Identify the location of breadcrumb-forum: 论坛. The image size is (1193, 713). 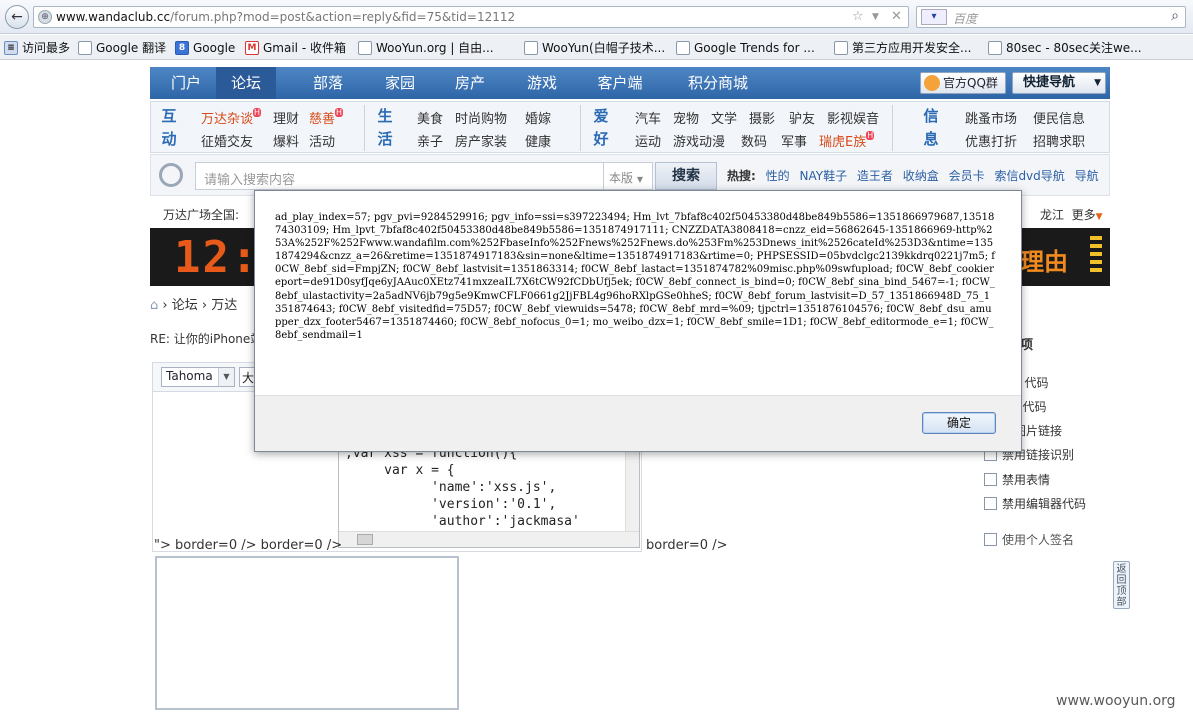
(185, 305).